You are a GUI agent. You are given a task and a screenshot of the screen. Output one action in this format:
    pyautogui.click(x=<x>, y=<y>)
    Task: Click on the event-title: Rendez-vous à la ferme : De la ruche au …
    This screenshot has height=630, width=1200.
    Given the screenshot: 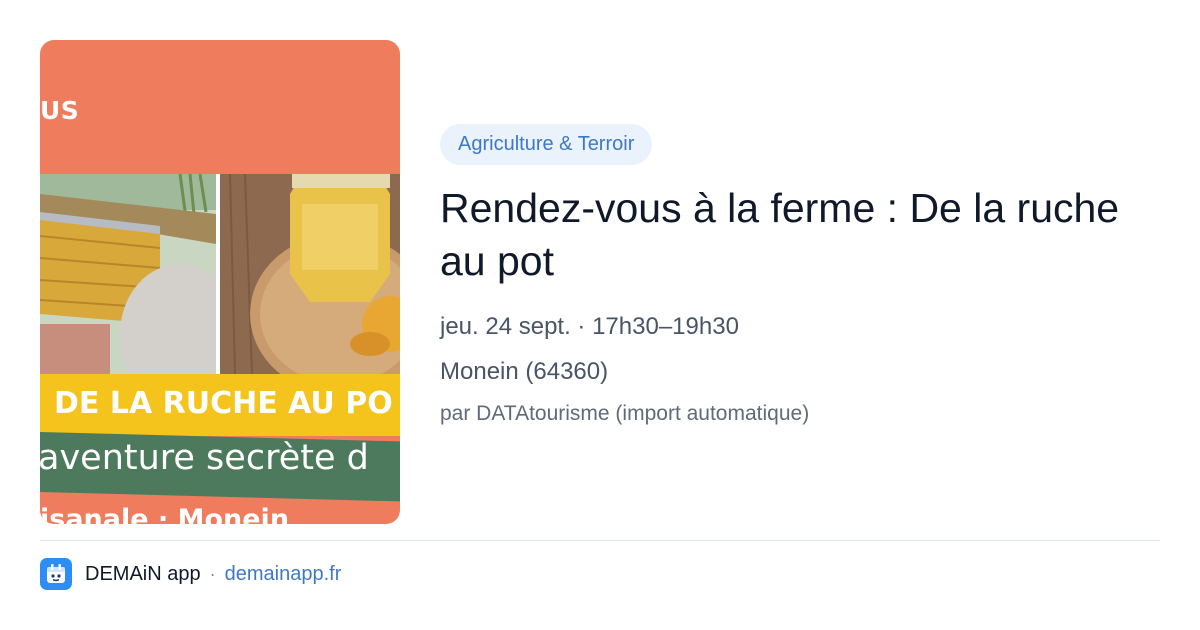 What is the action you would take?
    pyautogui.click(x=790, y=235)
    